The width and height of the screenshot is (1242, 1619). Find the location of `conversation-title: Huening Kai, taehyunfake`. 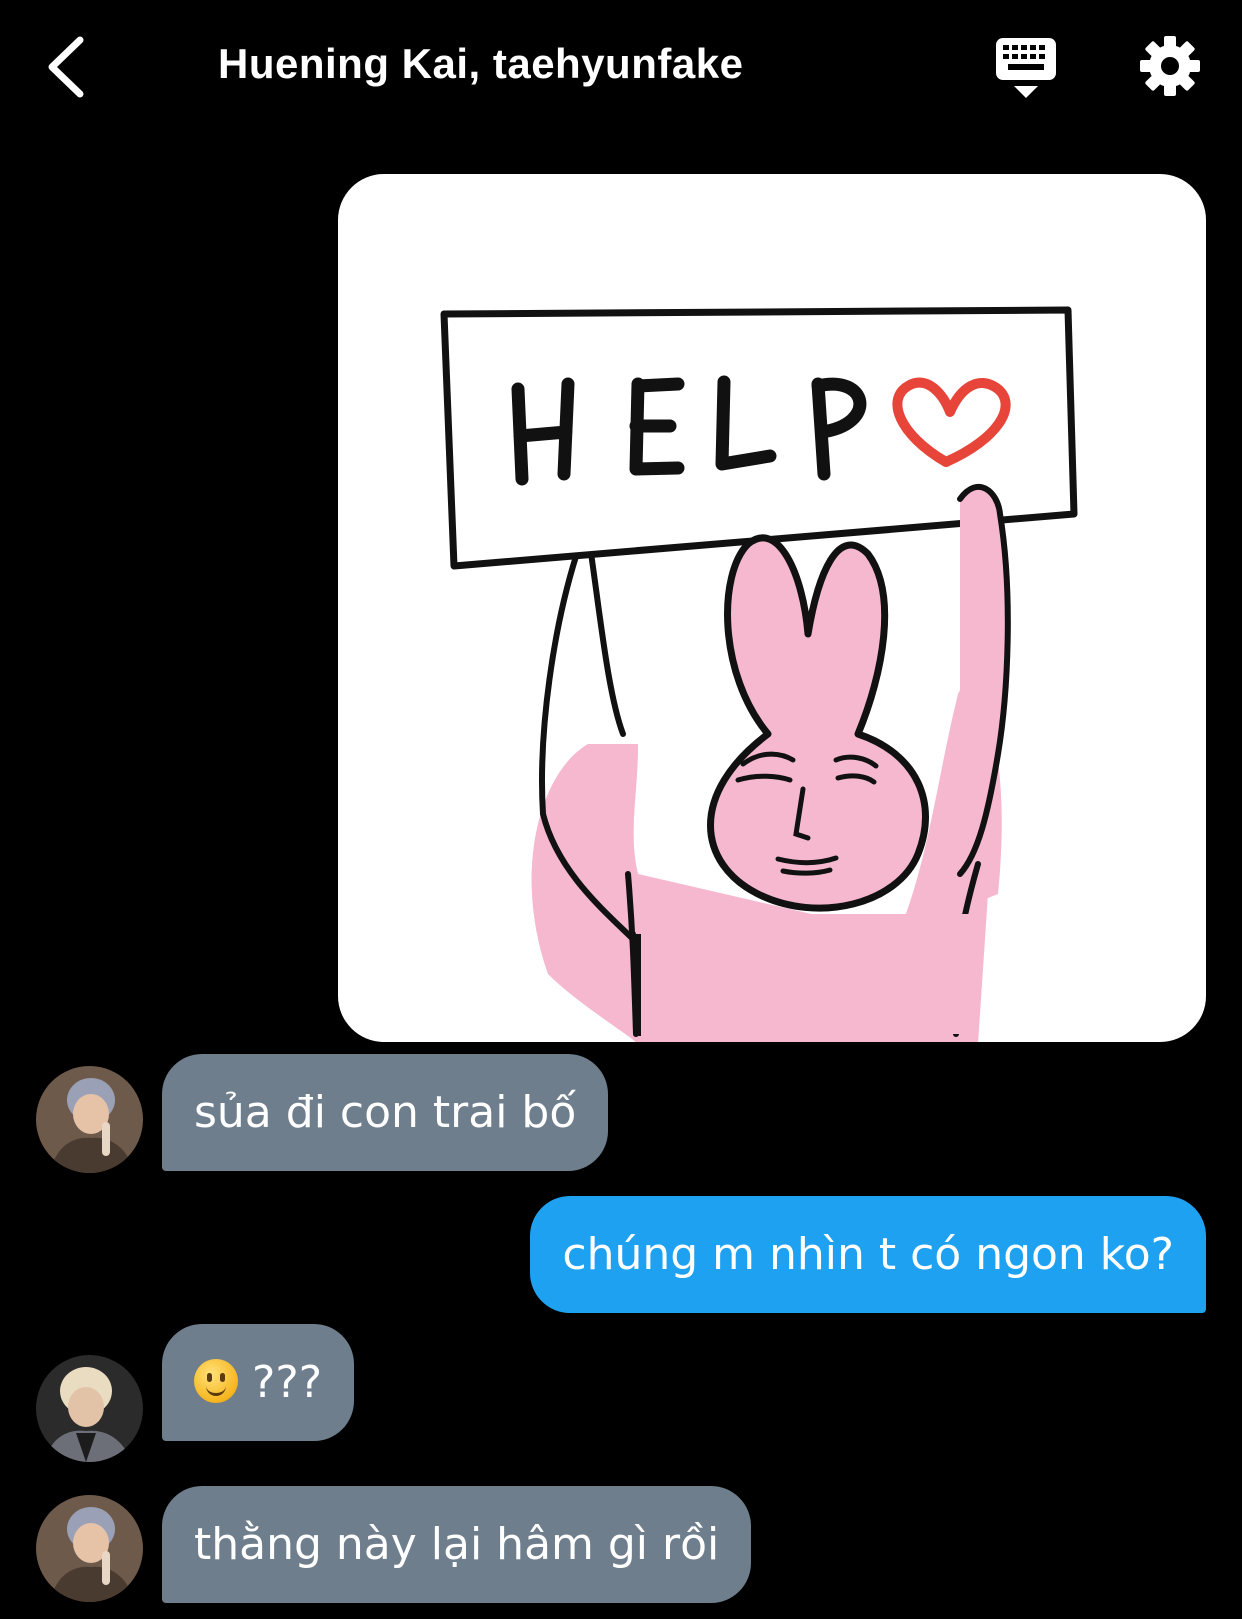

conversation-title: Huening Kai, taehyunfake is located at coordinates (480, 64).